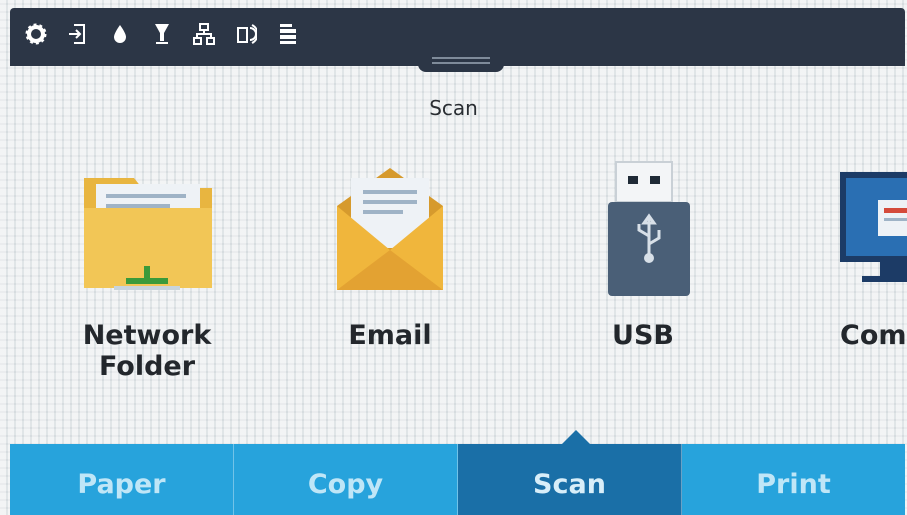  Describe the element at coordinates (453, 108) in the screenshot. I see `page-title: Scan` at that location.